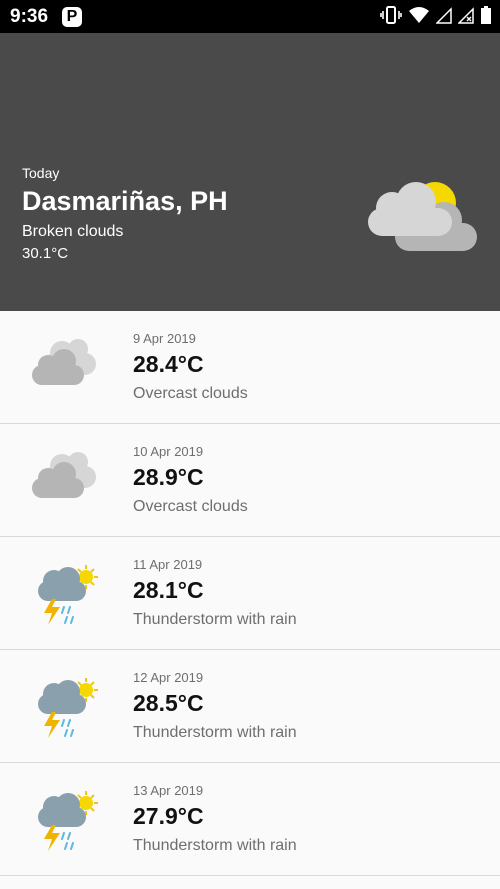 This screenshot has width=500, height=889. I want to click on current-description: Broken clouds, so click(73, 231).